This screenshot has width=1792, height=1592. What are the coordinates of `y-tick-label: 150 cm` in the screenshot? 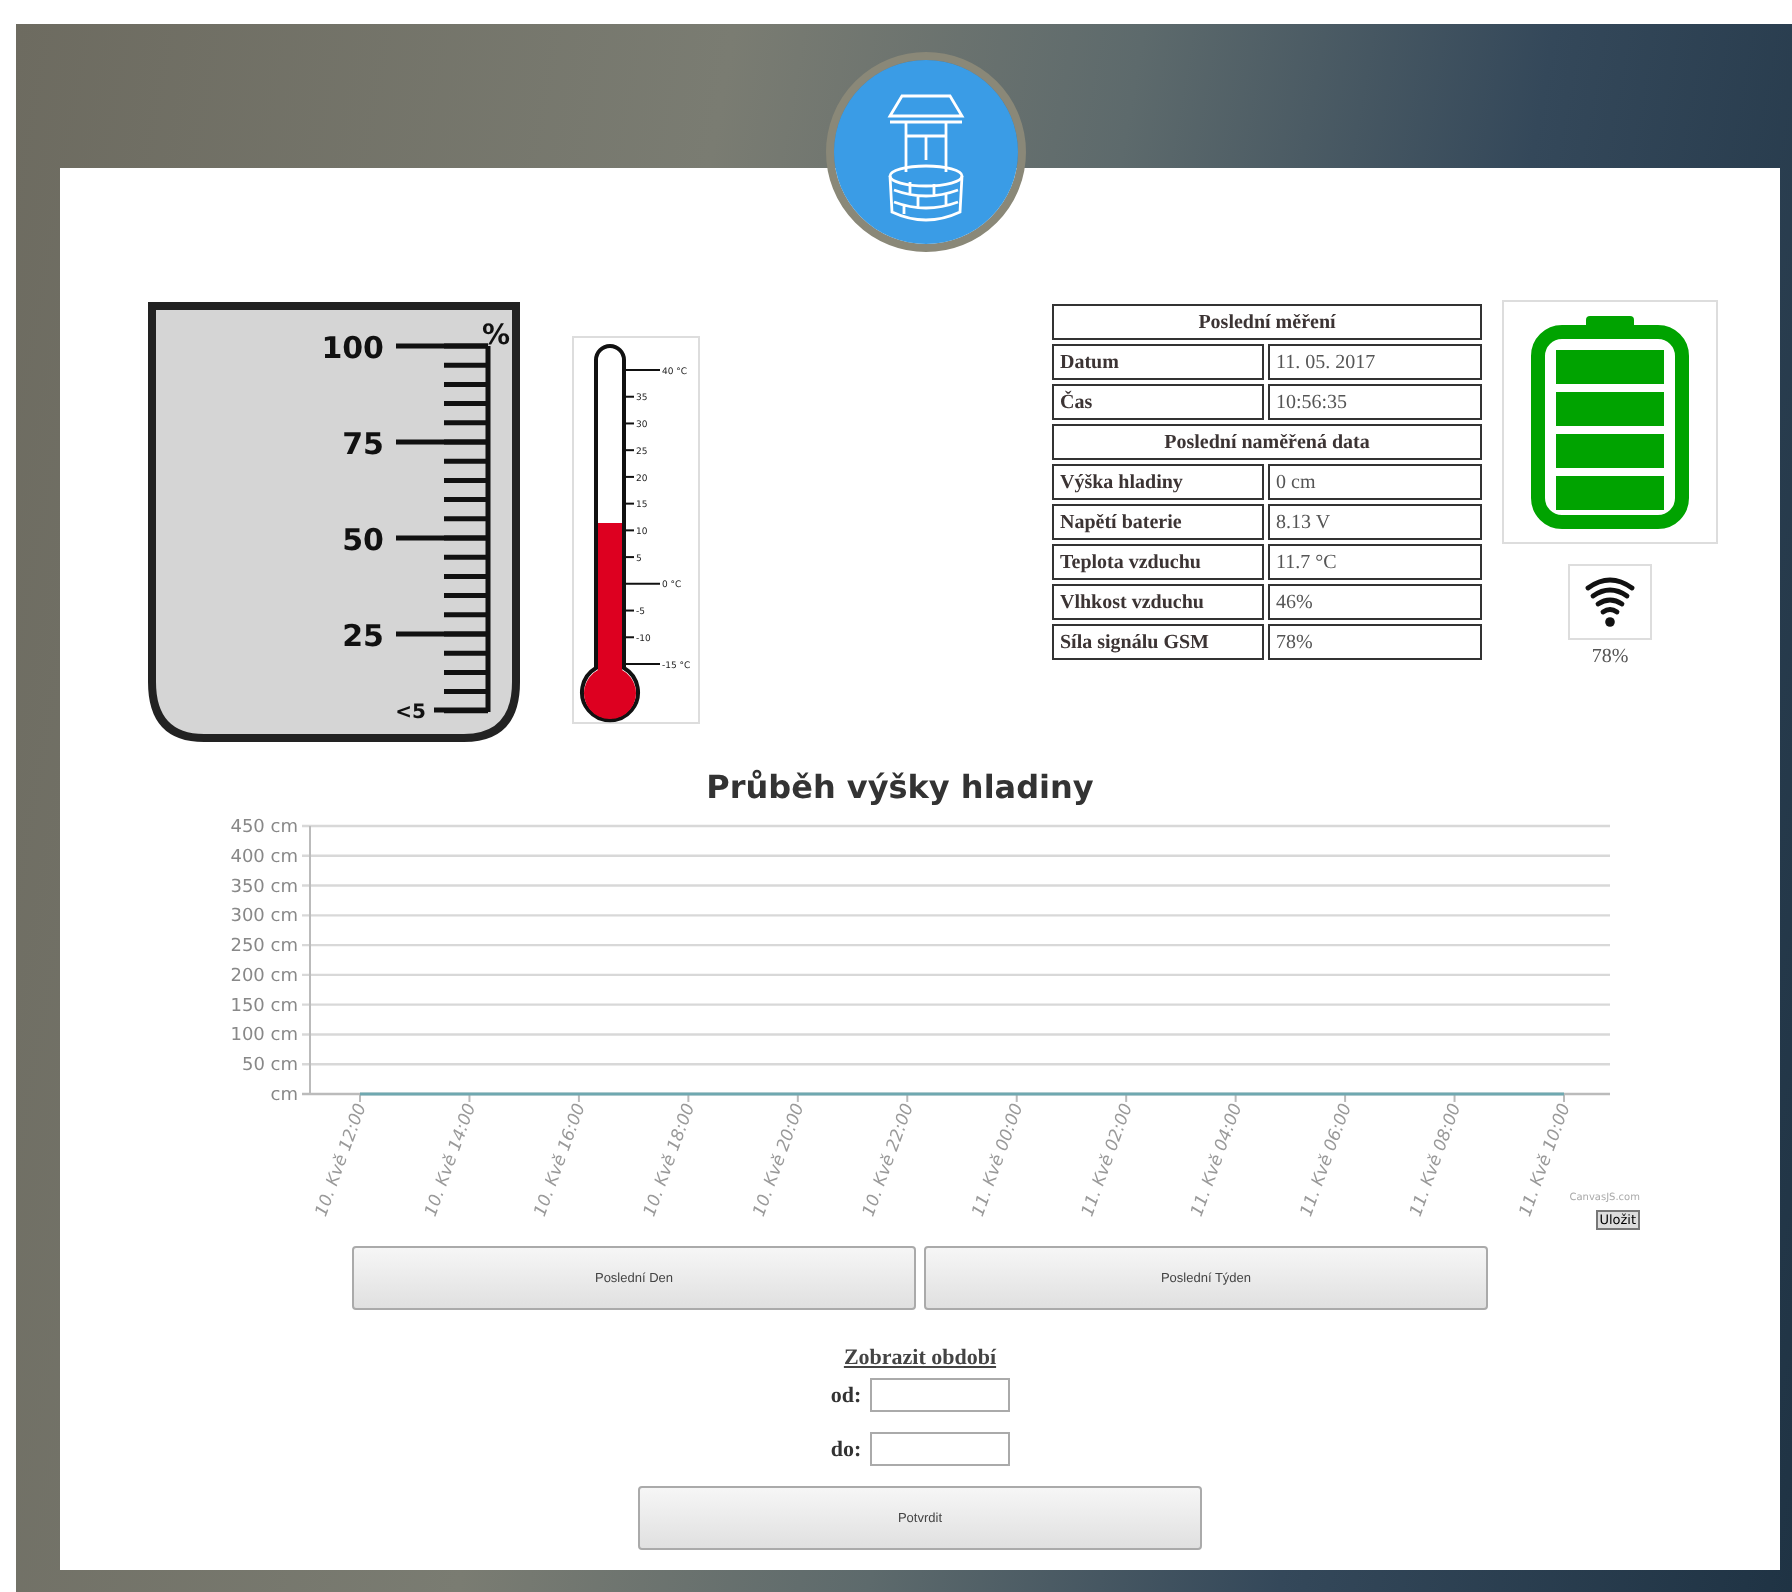 It's located at (264, 1006).